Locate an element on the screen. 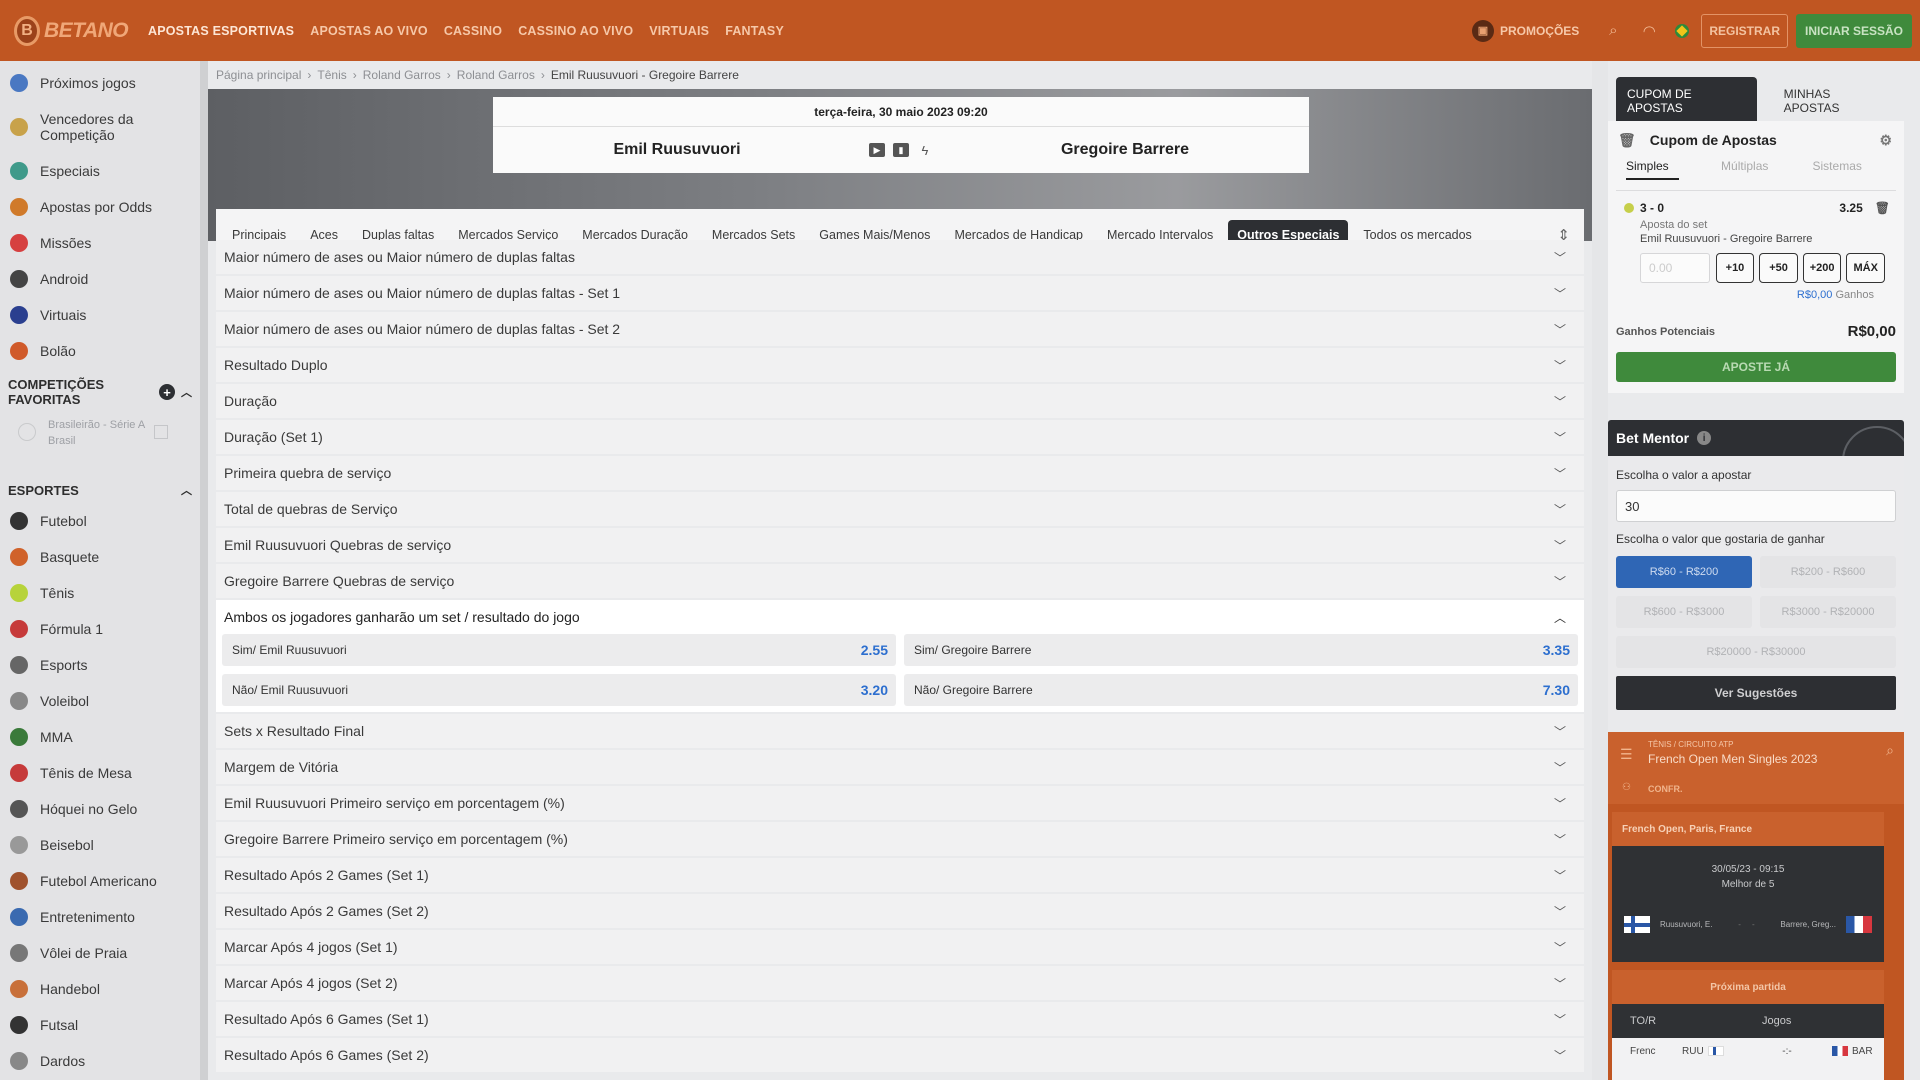  win-range-option: R$600 - R$3000 is located at coordinates (1684, 612).